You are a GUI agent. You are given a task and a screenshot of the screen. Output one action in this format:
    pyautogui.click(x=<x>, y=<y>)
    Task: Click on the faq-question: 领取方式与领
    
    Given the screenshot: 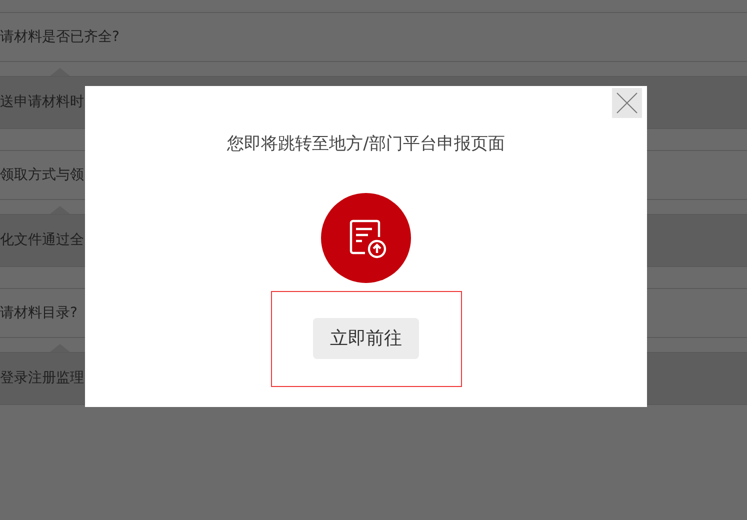 What is the action you would take?
    pyautogui.click(x=42, y=175)
    